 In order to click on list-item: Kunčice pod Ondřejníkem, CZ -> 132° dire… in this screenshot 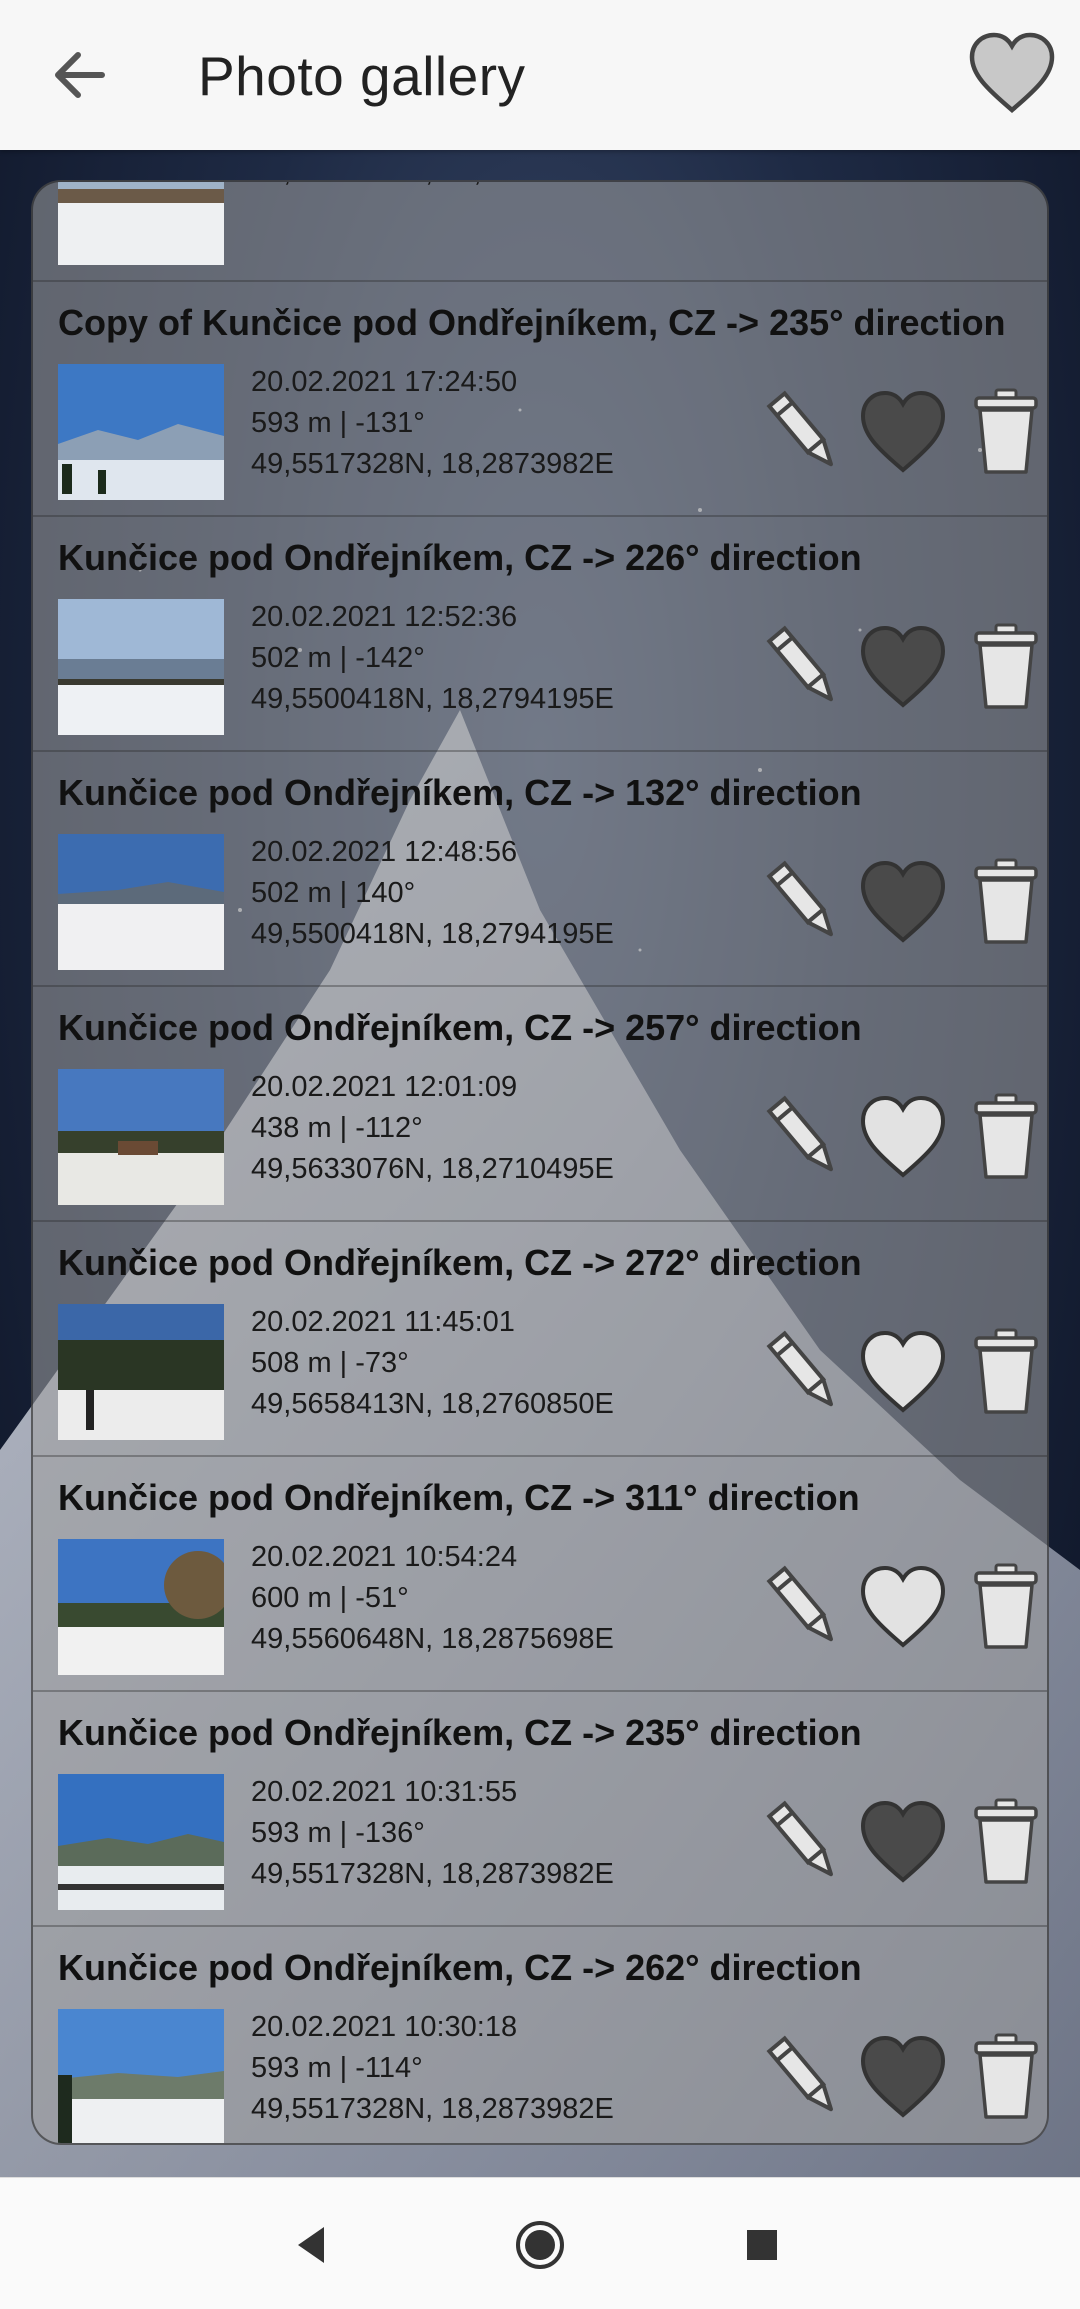, I will do `click(540, 869)`.